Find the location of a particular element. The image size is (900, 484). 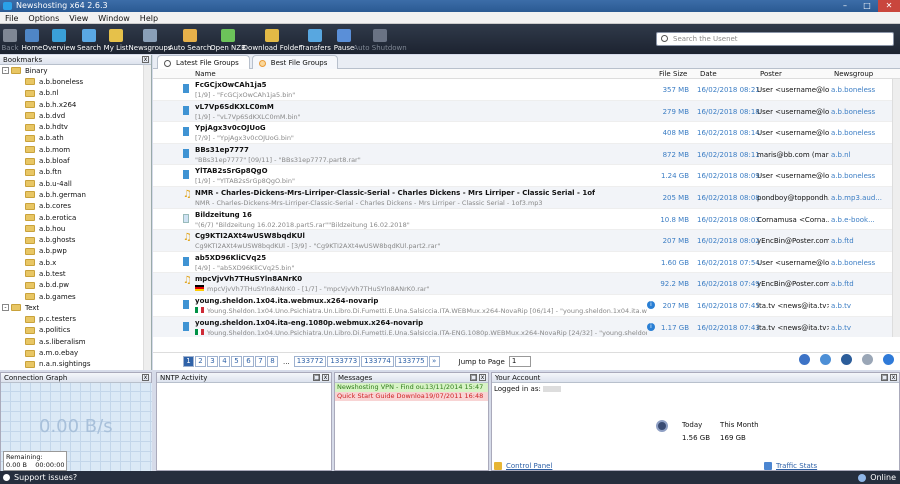

bookmark-item: a.politics is located at coordinates (75, 330).